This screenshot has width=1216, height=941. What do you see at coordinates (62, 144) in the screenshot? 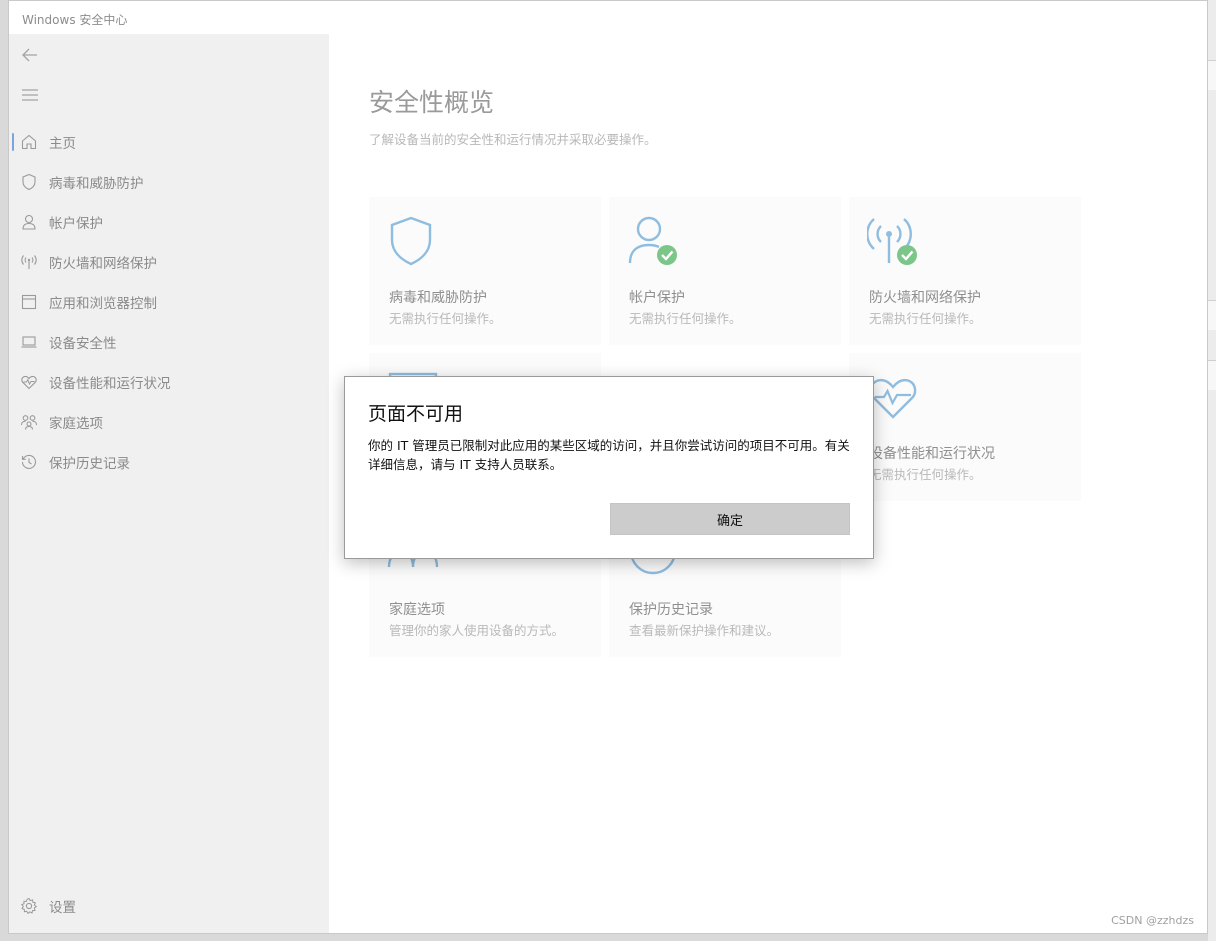
I see `sidebar-item-label: 主页` at bounding box center [62, 144].